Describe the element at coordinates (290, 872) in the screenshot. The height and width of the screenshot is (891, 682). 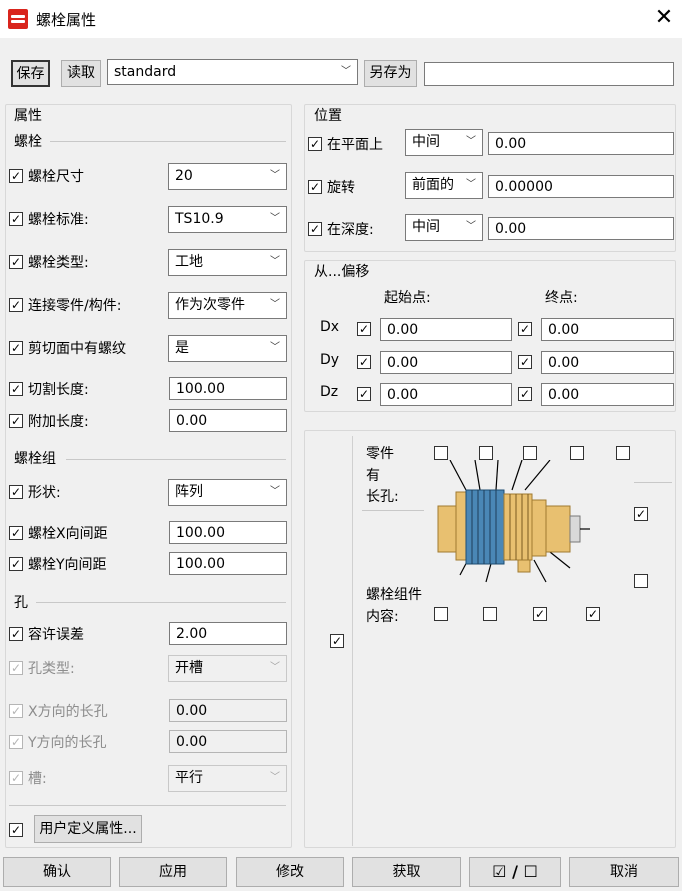
I see `modify-button: 修改` at that location.